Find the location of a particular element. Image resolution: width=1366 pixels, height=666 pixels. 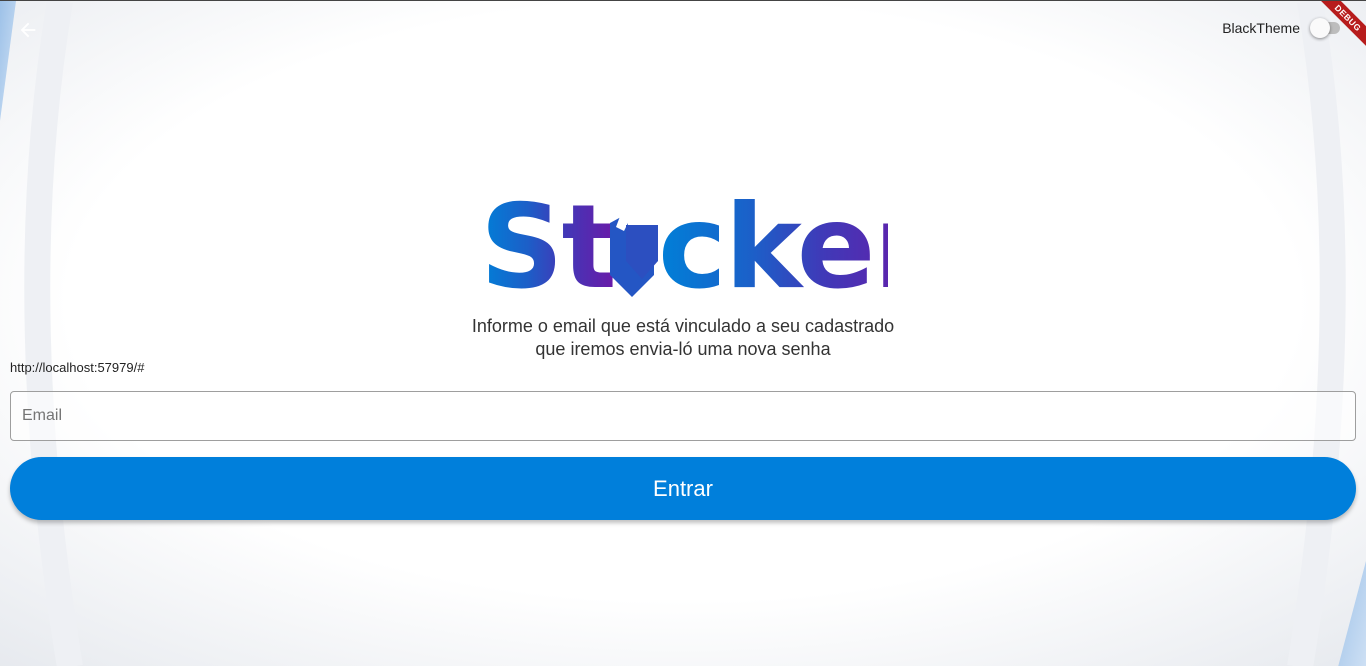

debug-banner: DEBUG is located at coordinates (1336, 31).